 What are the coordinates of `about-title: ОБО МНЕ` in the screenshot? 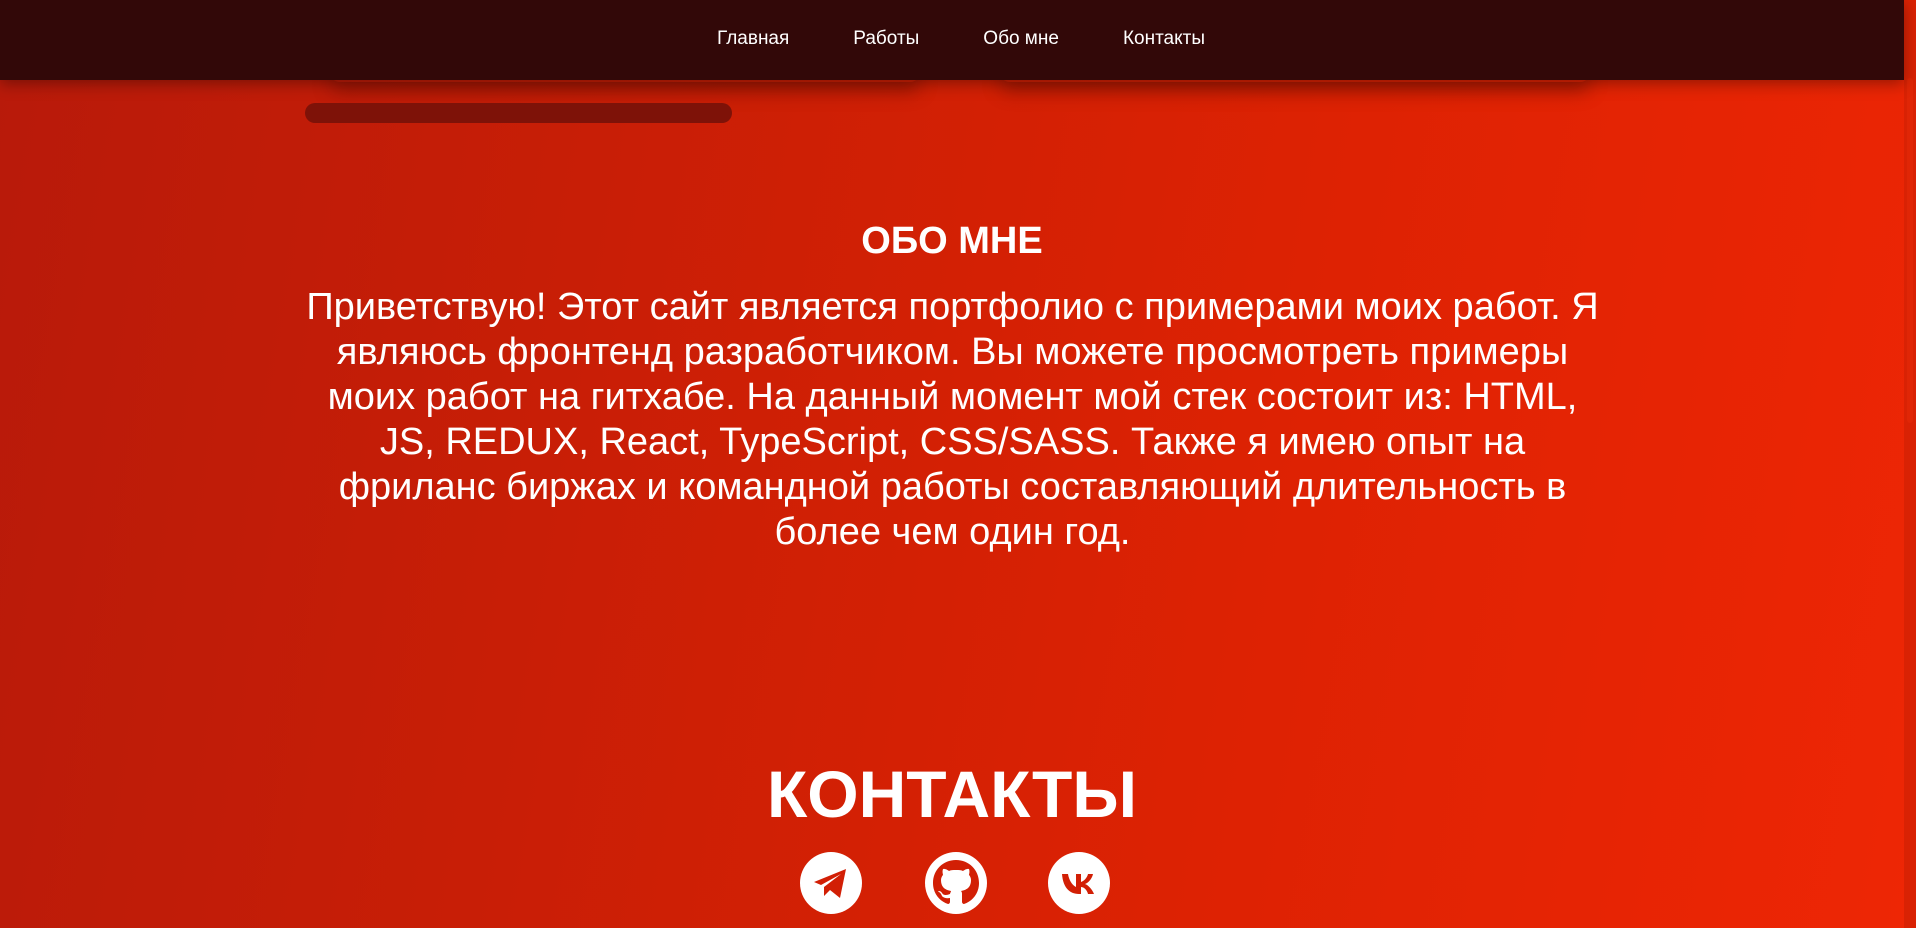 It's located at (952, 241).